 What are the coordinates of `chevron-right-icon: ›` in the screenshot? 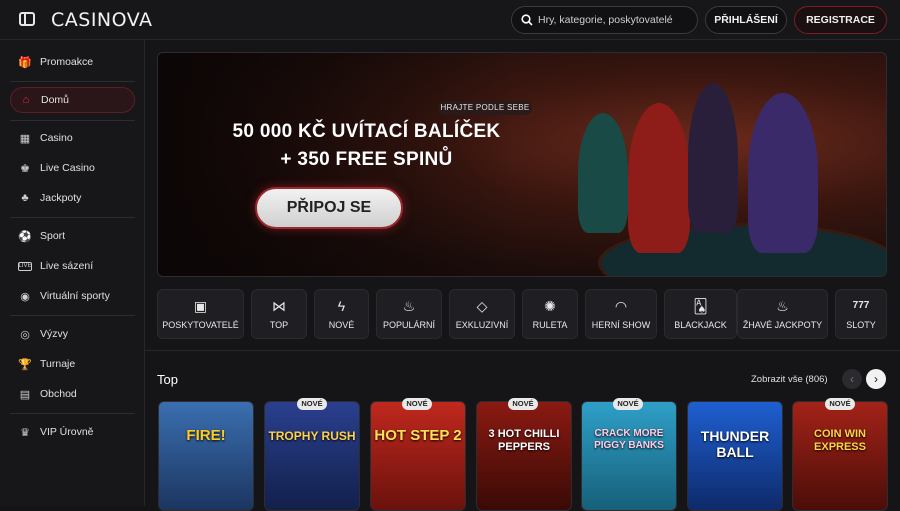 It's located at (876, 379).